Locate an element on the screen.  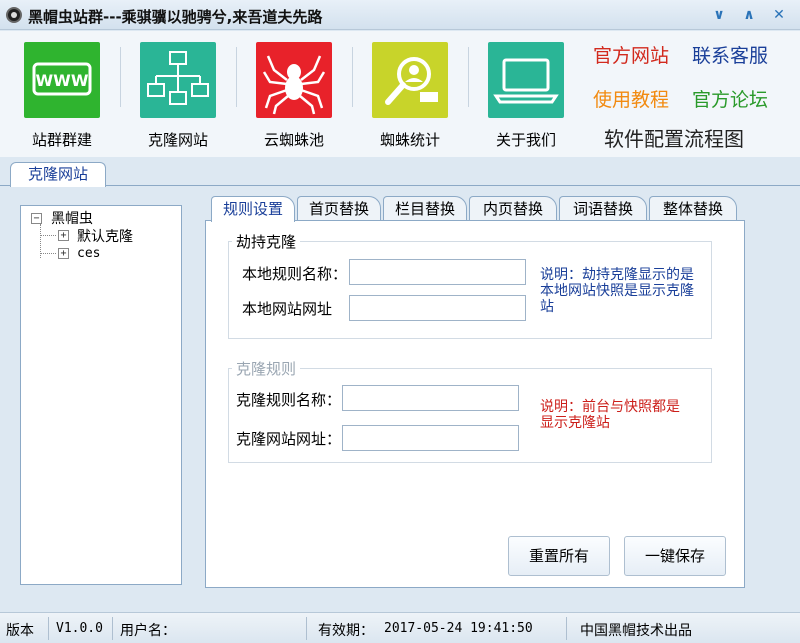
group-legend: 克隆规则 is located at coordinates (266, 368).